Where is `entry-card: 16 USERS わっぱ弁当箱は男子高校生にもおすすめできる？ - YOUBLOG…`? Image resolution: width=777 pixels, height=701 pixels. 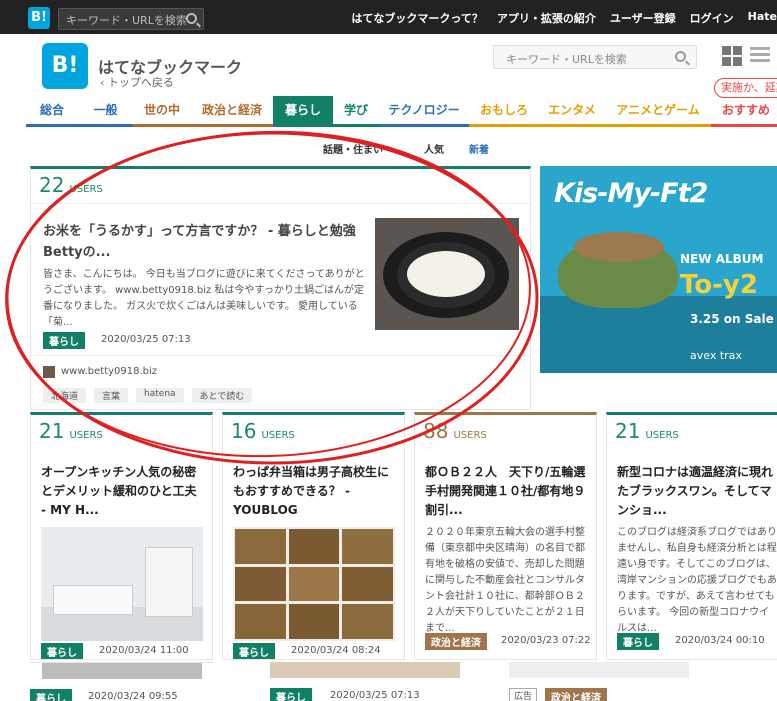 entry-card: 16 USERS わっぱ弁当箱は男子高校生にもおすすめできる？ - YOUBLOG… is located at coordinates (313, 536).